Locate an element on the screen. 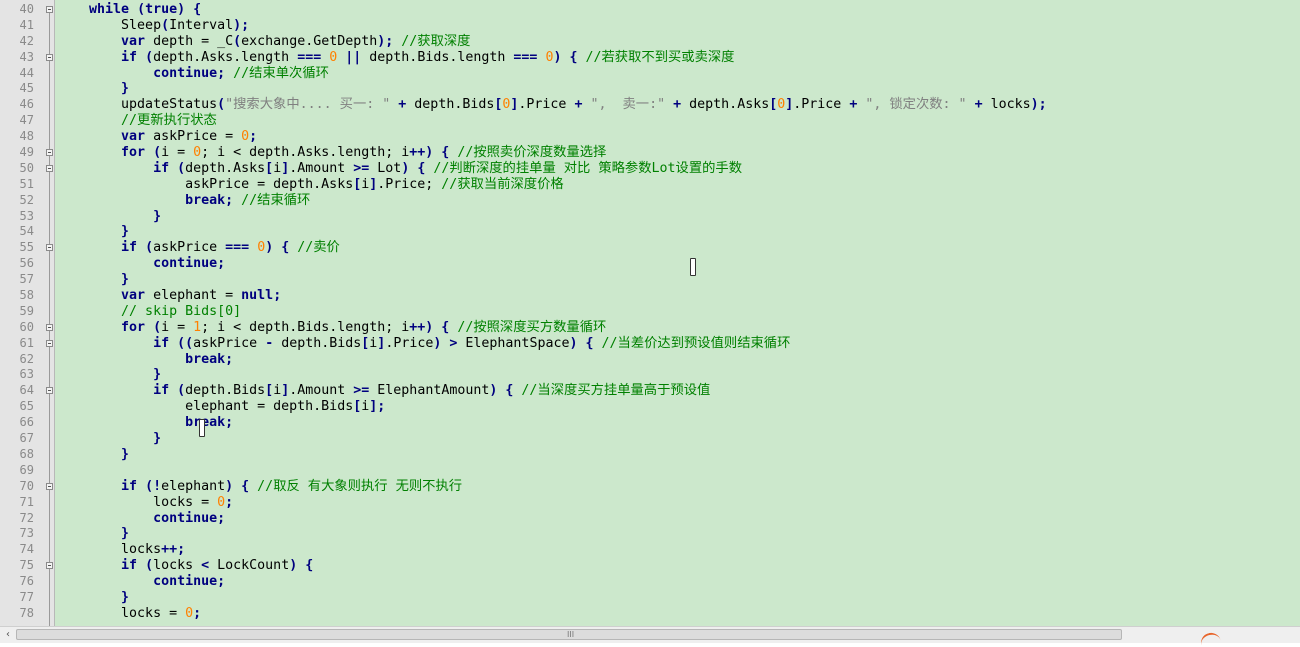  code-token: .Price is located at coordinates (409, 343).